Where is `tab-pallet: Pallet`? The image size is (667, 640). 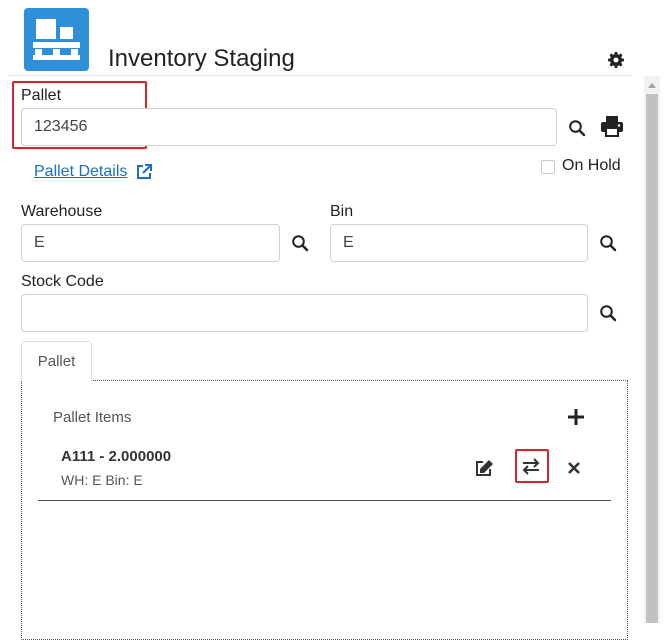 tab-pallet: Pallet is located at coordinates (56, 361).